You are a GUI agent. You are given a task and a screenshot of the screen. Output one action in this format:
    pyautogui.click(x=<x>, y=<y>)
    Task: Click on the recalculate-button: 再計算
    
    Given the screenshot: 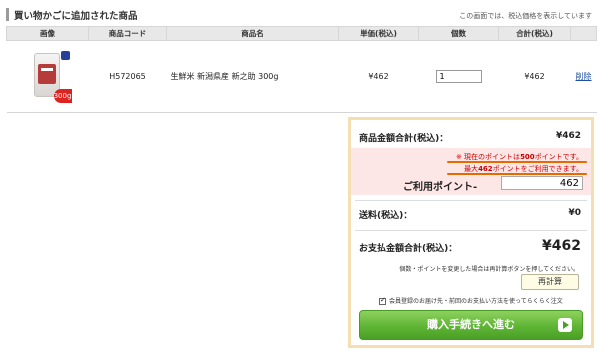 What is the action you would take?
    pyautogui.click(x=550, y=282)
    